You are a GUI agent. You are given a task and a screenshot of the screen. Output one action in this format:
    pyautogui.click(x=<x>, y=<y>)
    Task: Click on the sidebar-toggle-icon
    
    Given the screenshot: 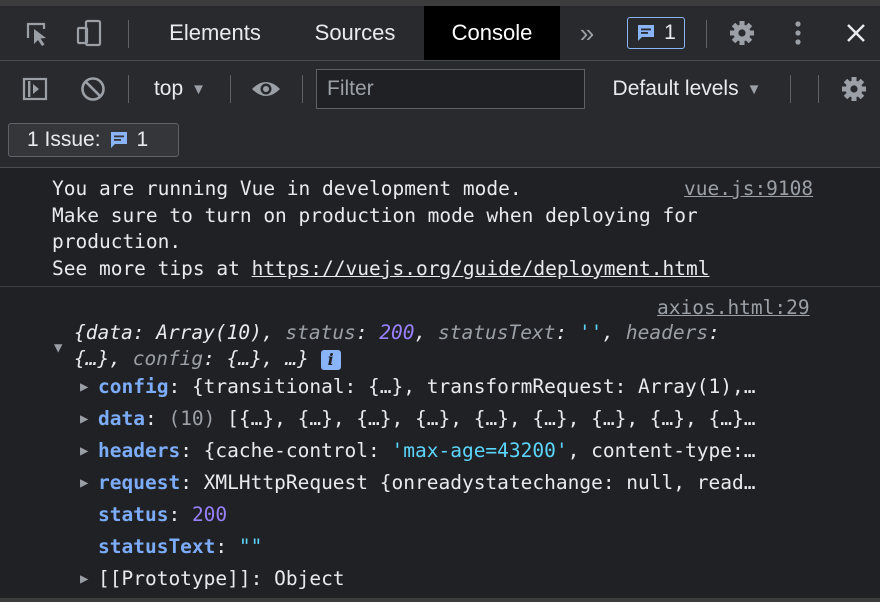 What is the action you would take?
    pyautogui.click(x=35, y=89)
    